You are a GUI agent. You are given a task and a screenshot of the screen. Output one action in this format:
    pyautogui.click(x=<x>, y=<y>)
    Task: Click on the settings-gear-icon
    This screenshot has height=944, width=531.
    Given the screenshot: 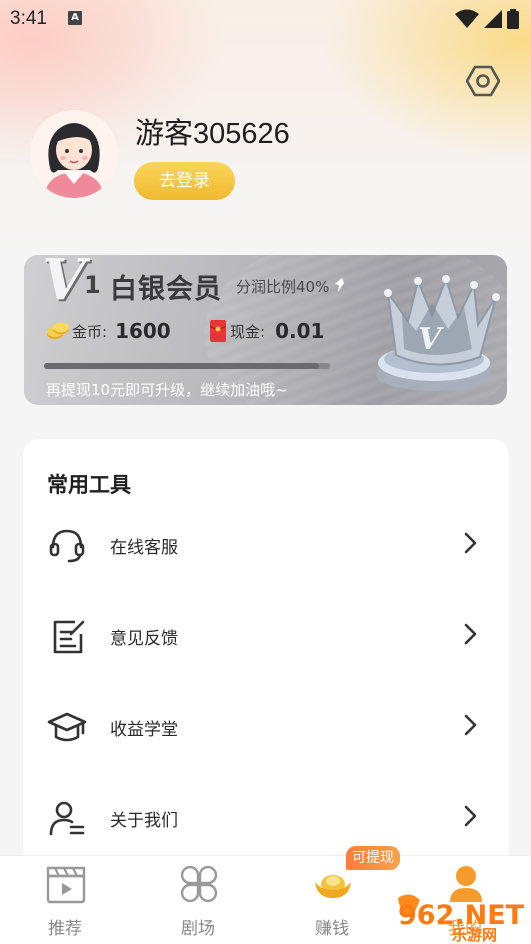 What is the action you would take?
    pyautogui.click(x=483, y=81)
    